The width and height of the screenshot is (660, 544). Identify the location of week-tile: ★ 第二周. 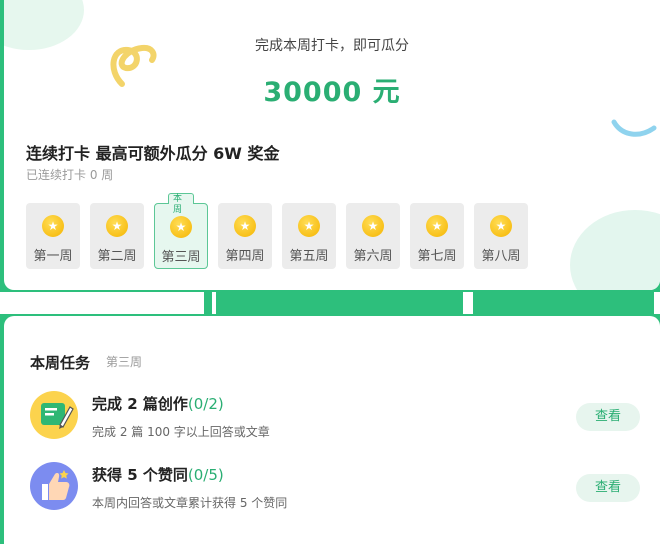
(117, 236).